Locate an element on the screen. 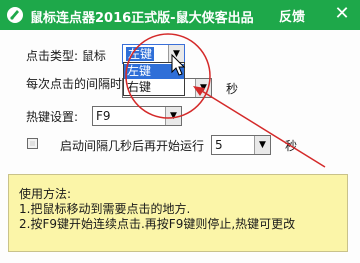 This screenshot has width=360, height=263. help-step-2: 2.按F9键开始连续点击.再按F9键则停止,热键可更改 is located at coordinates (157, 224).